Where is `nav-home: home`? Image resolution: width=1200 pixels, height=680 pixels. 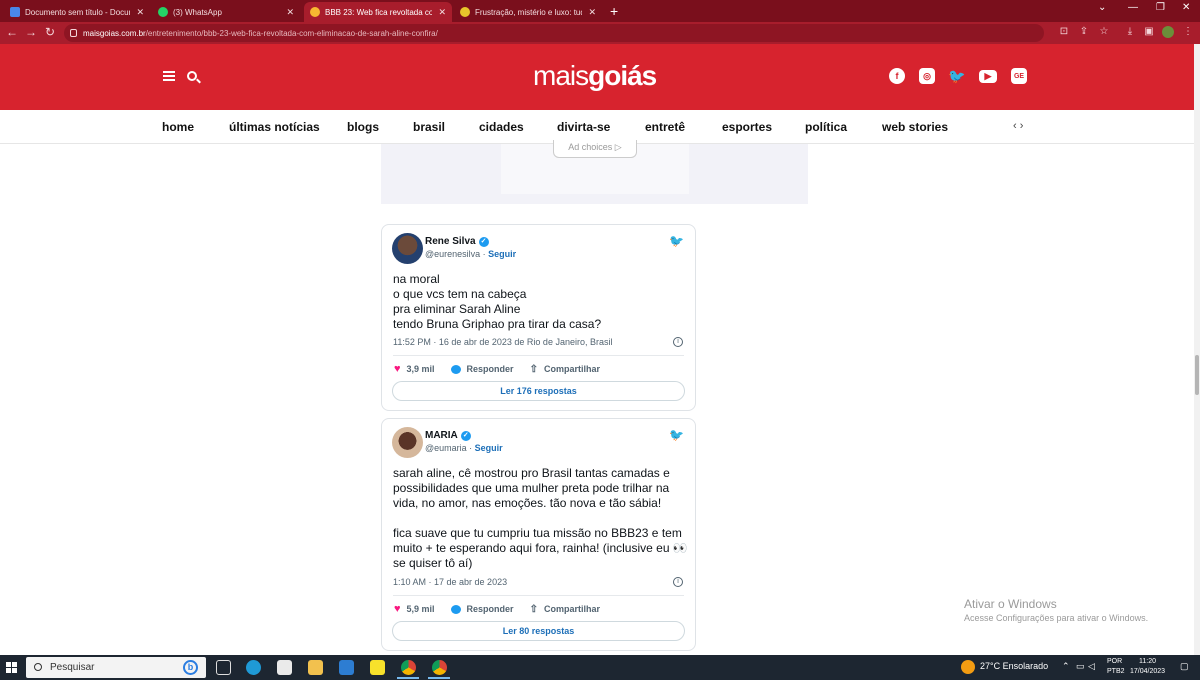
nav-home: home is located at coordinates (178, 127).